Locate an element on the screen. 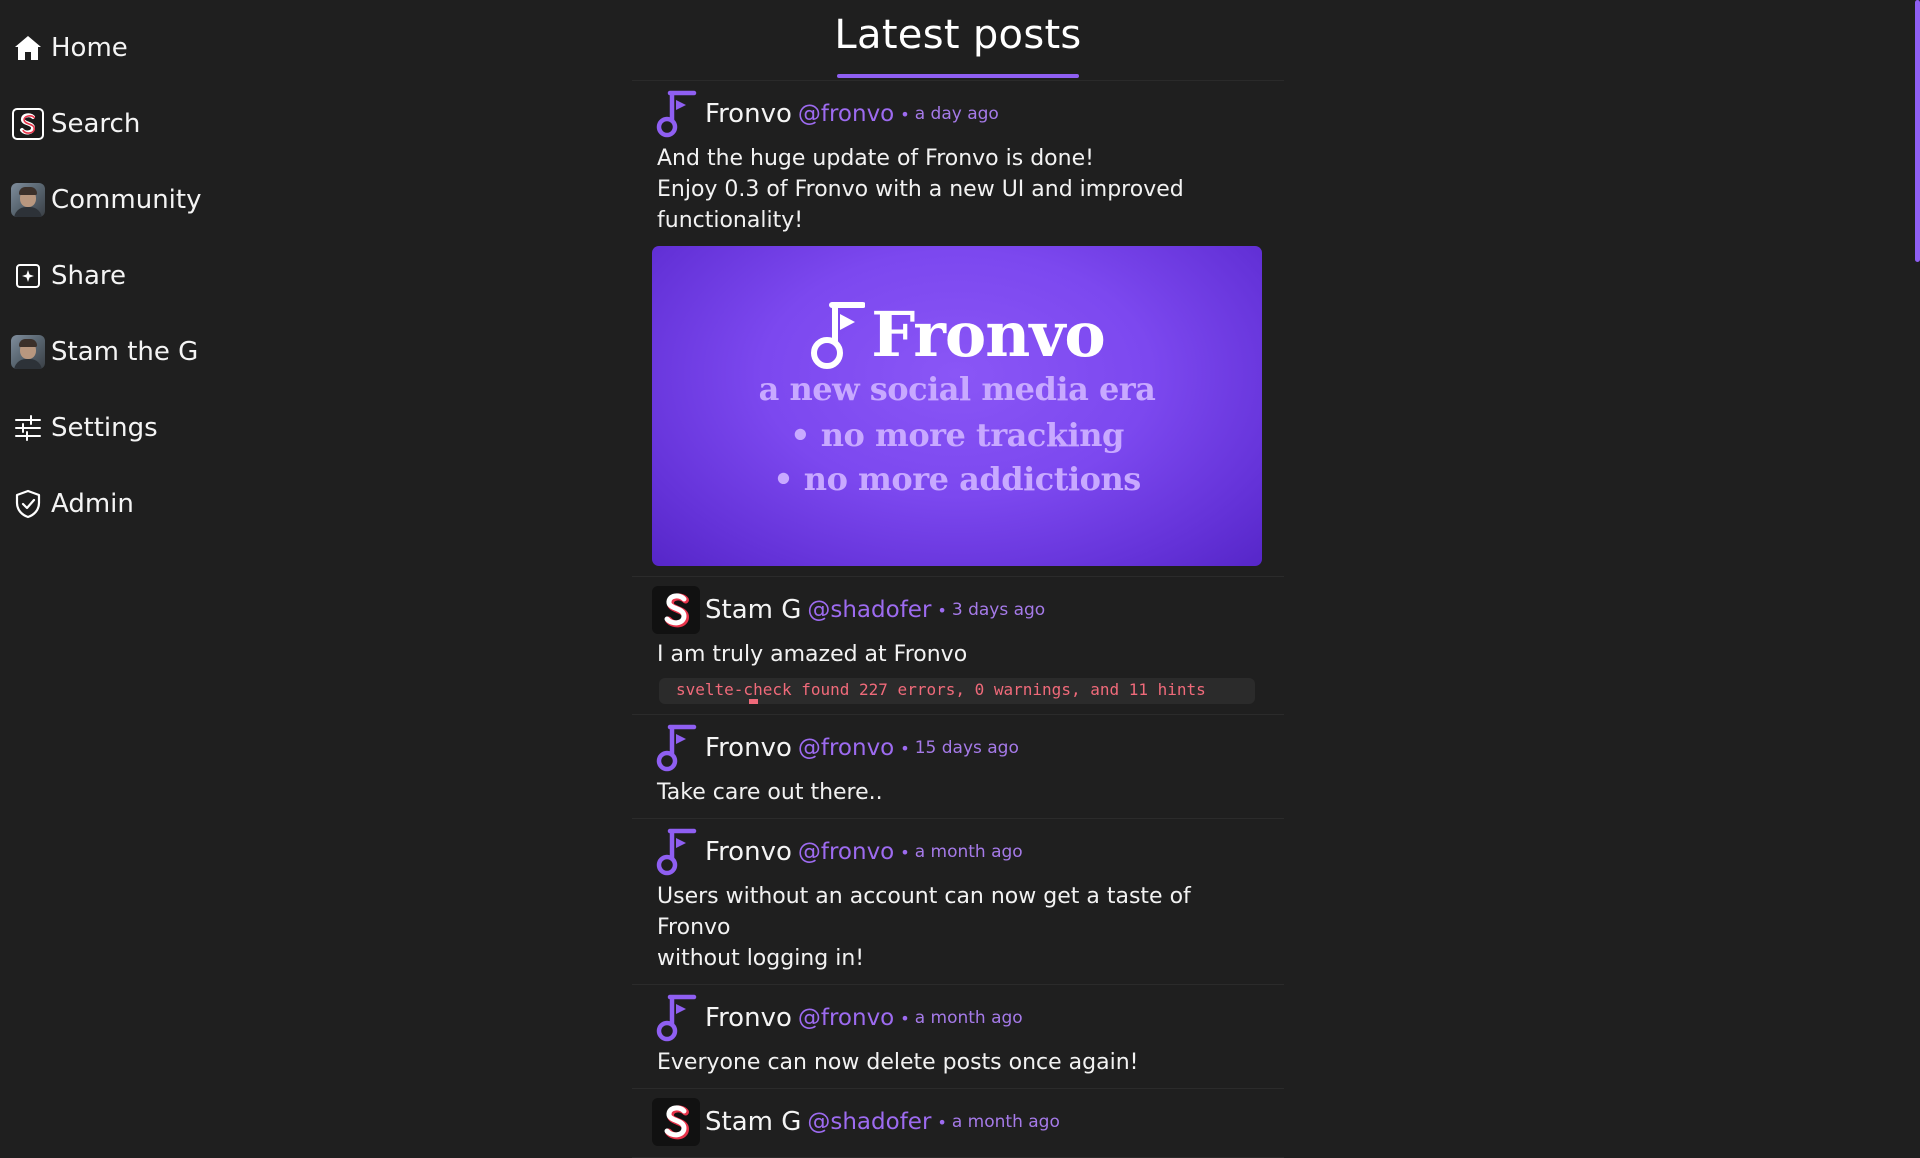 The height and width of the screenshot is (1158, 1920). profile-avatar is located at coordinates (28, 352).